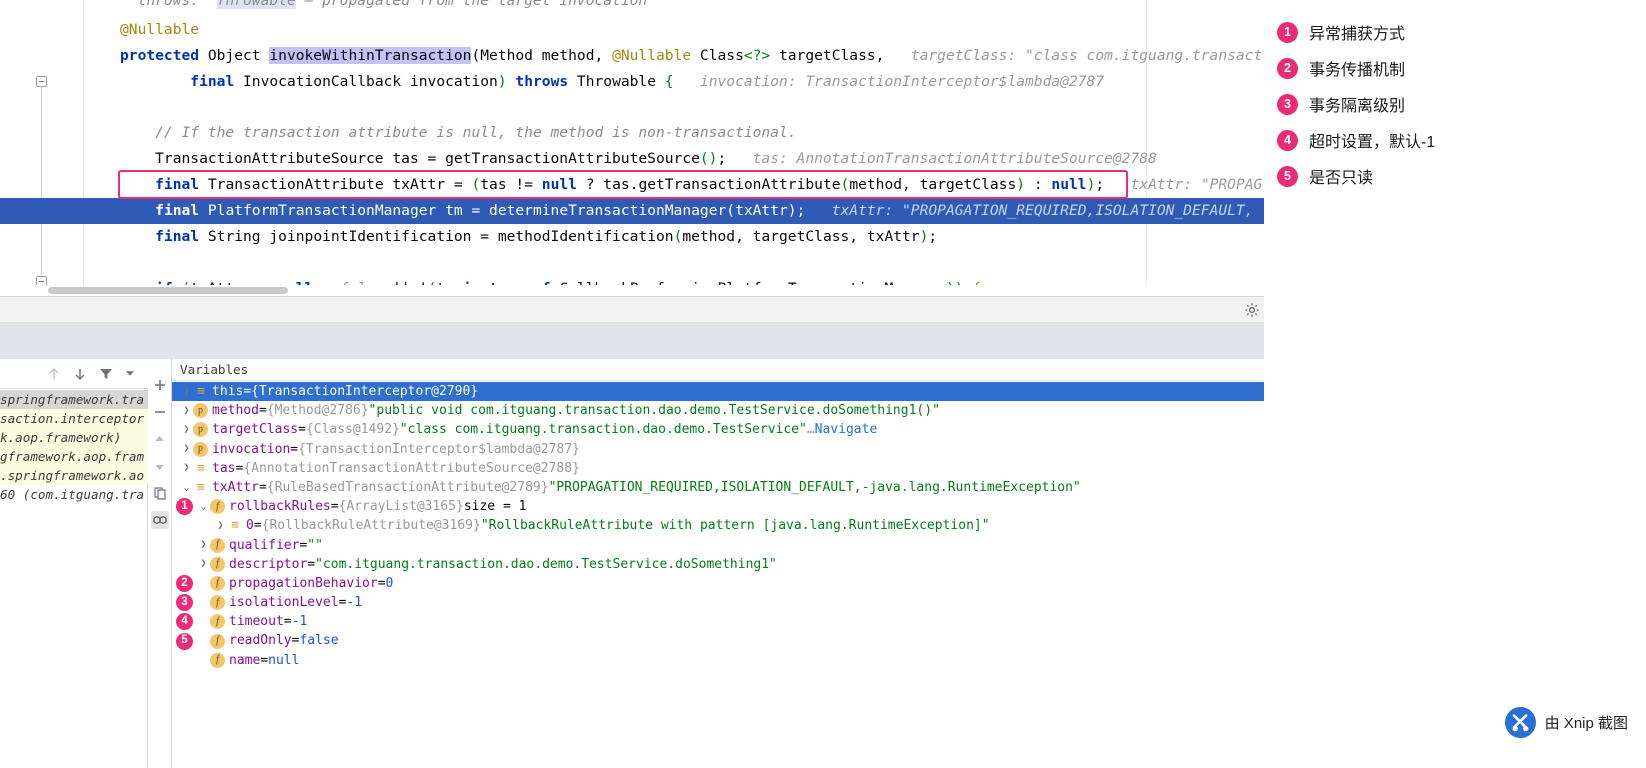 The width and height of the screenshot is (1646, 768). What do you see at coordinates (718, 545) in the screenshot?
I see `variable-row: ❯ f qualifier = ""` at bounding box center [718, 545].